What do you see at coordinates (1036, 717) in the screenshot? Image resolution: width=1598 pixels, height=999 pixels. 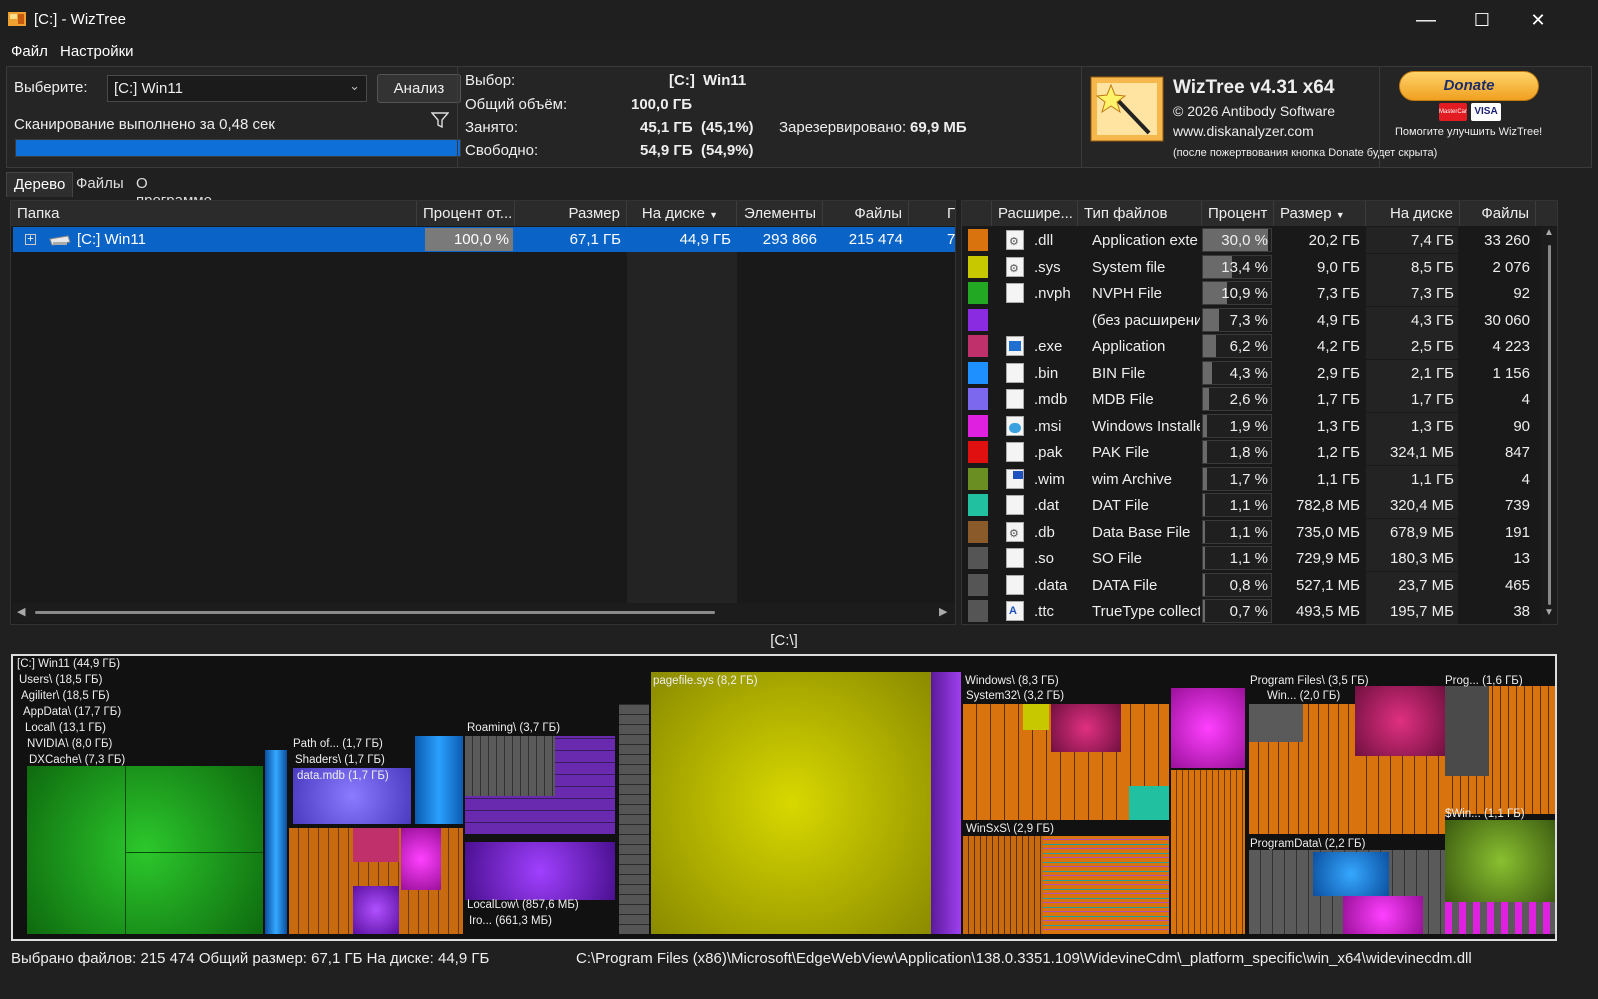 I see `treemap-block-sys` at bounding box center [1036, 717].